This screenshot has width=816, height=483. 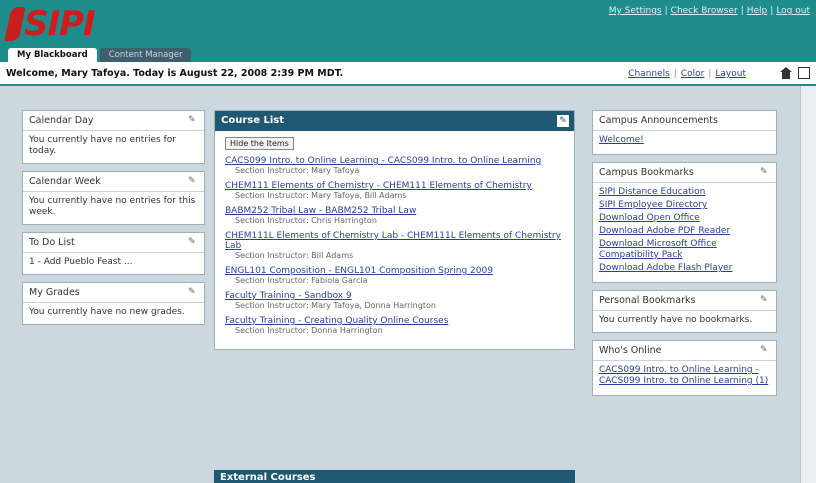 What do you see at coordinates (61, 120) in the screenshot?
I see `module-title: Calendar Day` at bounding box center [61, 120].